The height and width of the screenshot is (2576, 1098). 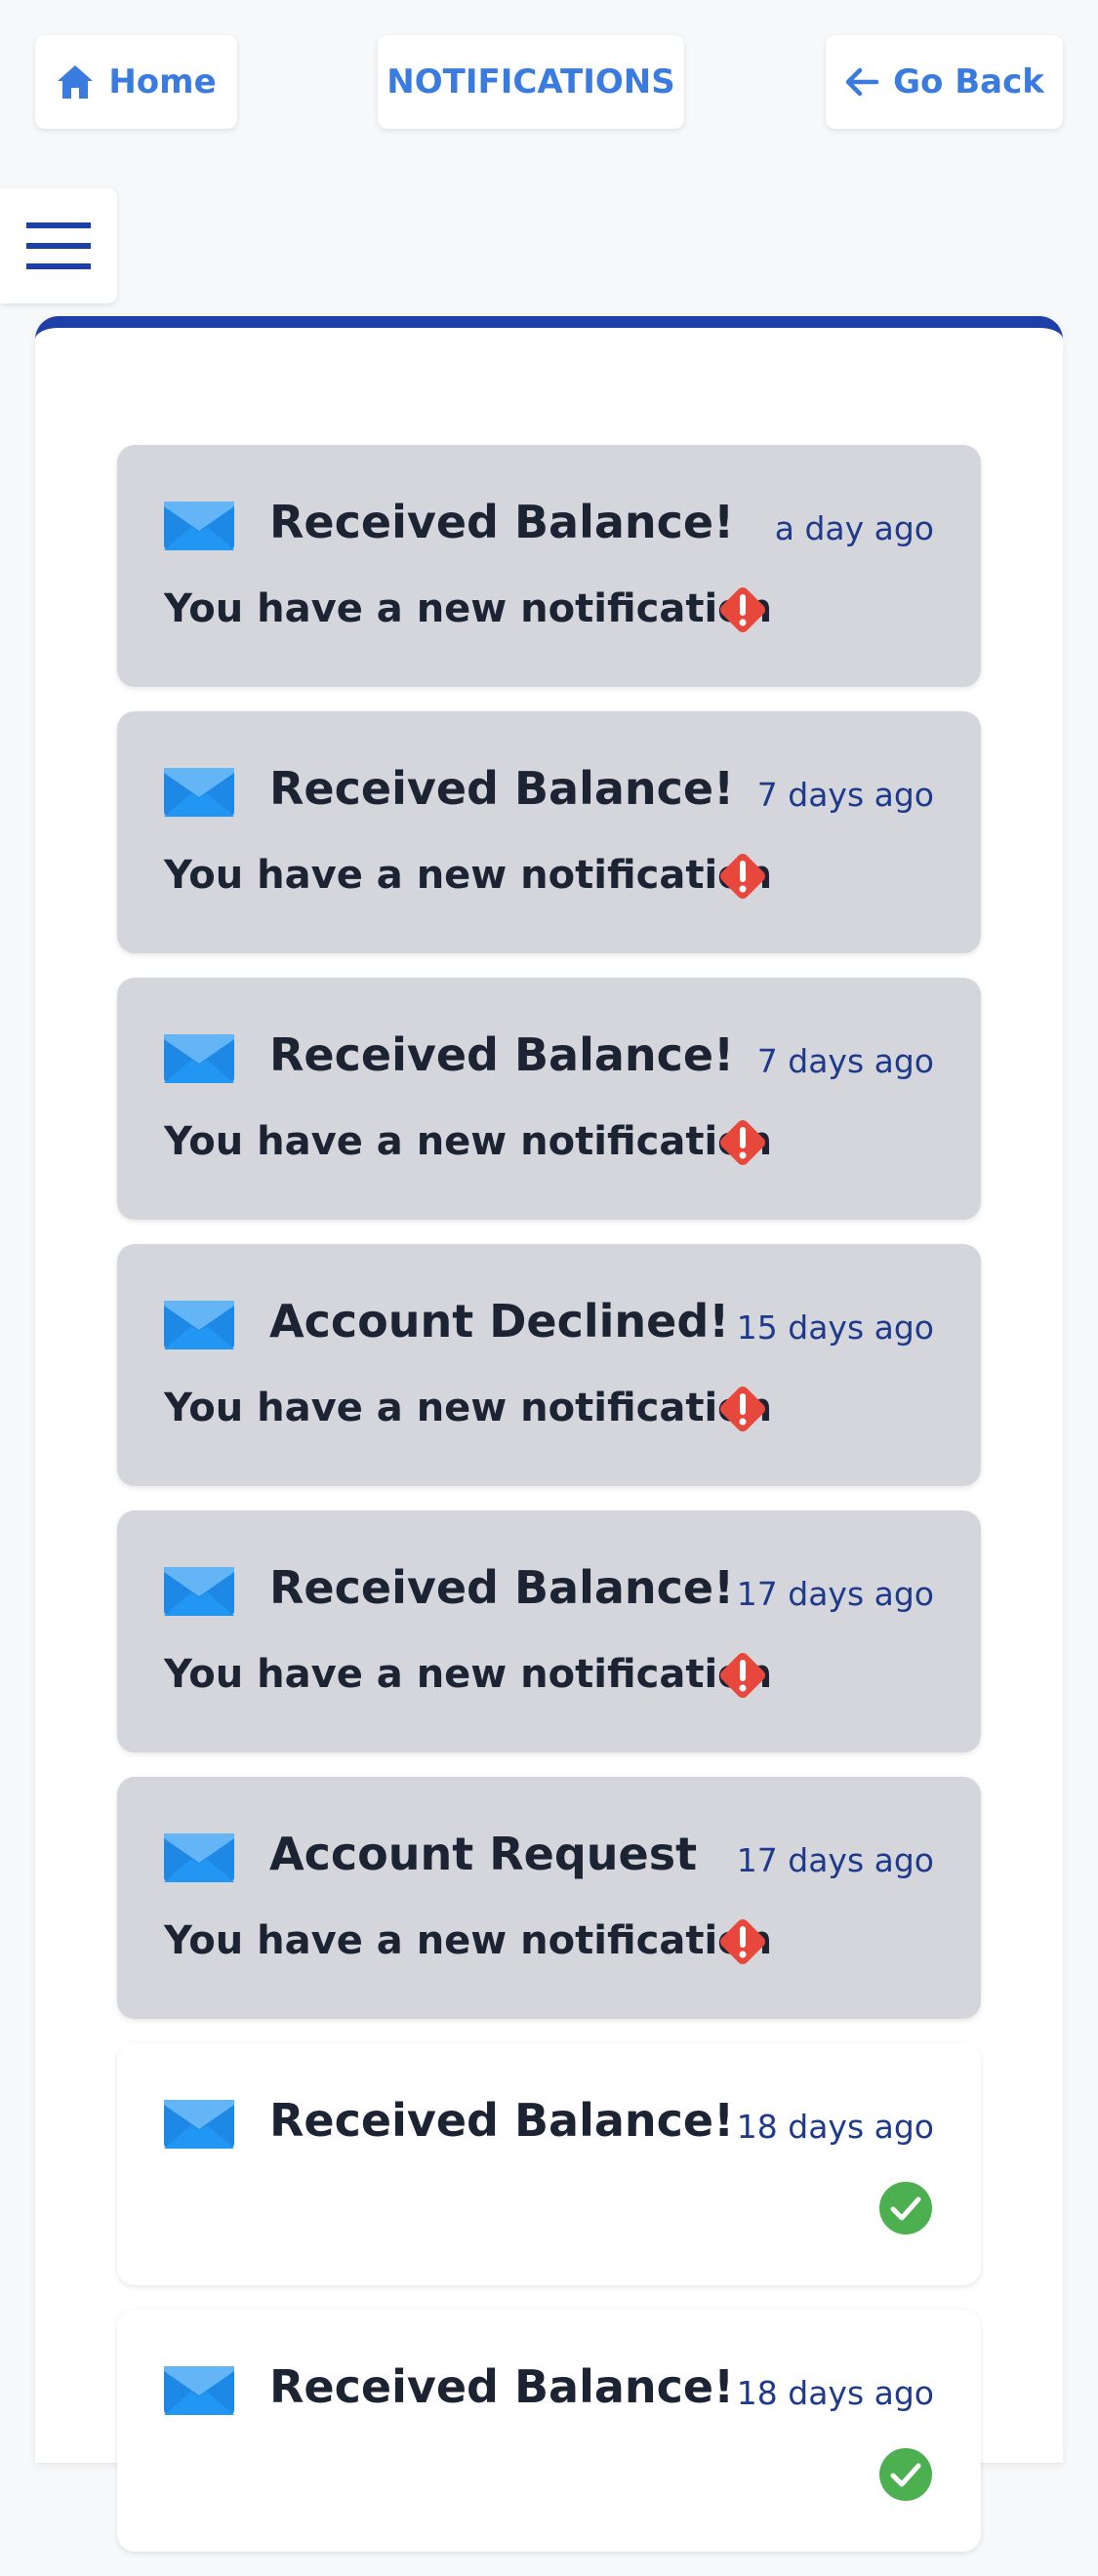 I want to click on page-title: NOTIFICATIONS, so click(x=530, y=81).